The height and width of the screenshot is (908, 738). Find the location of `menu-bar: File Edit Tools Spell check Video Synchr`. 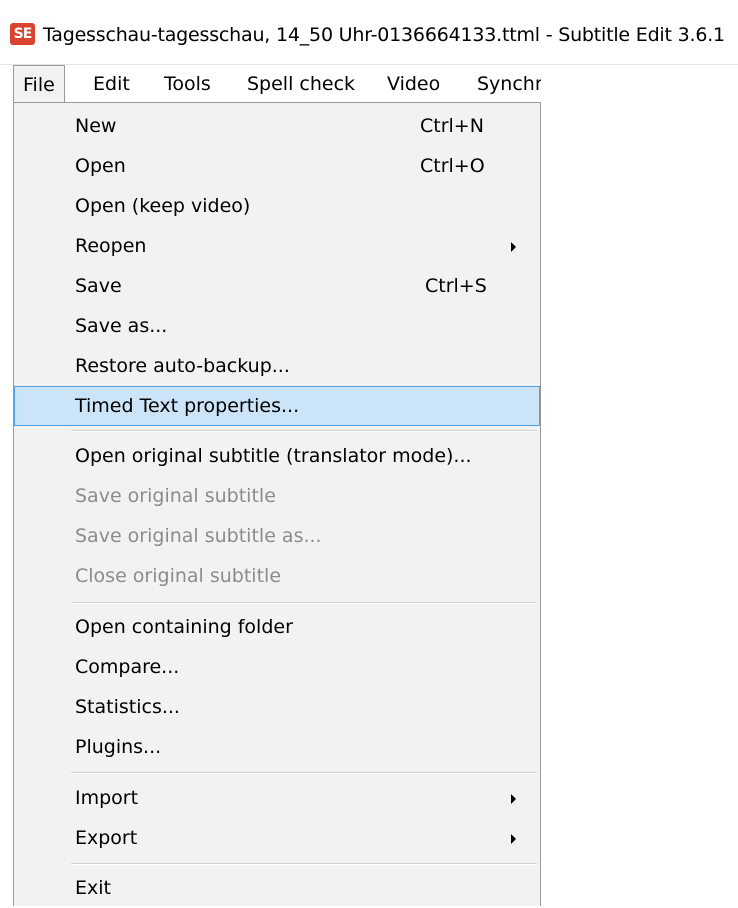

menu-bar: File Edit Tools Spell check Video Synchr is located at coordinates (277, 84).